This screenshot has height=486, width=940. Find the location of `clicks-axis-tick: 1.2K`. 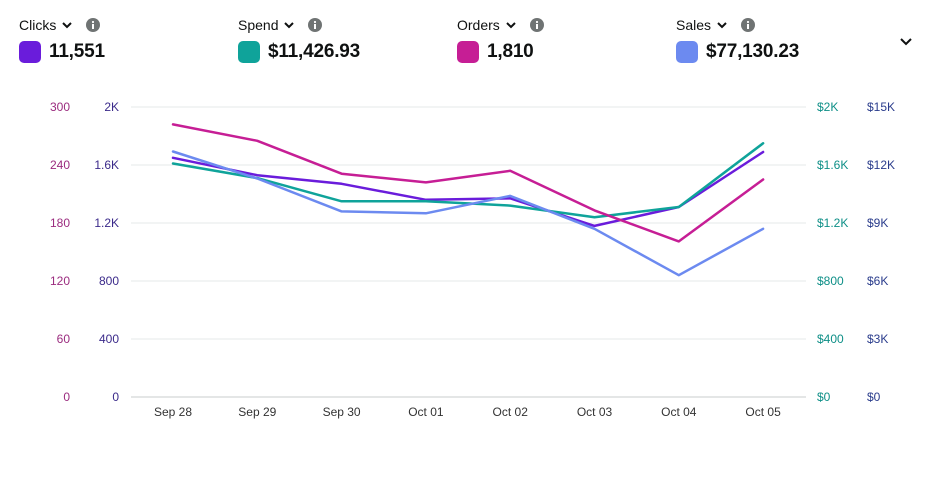

clicks-axis-tick: 1.2K is located at coordinates (106, 223).